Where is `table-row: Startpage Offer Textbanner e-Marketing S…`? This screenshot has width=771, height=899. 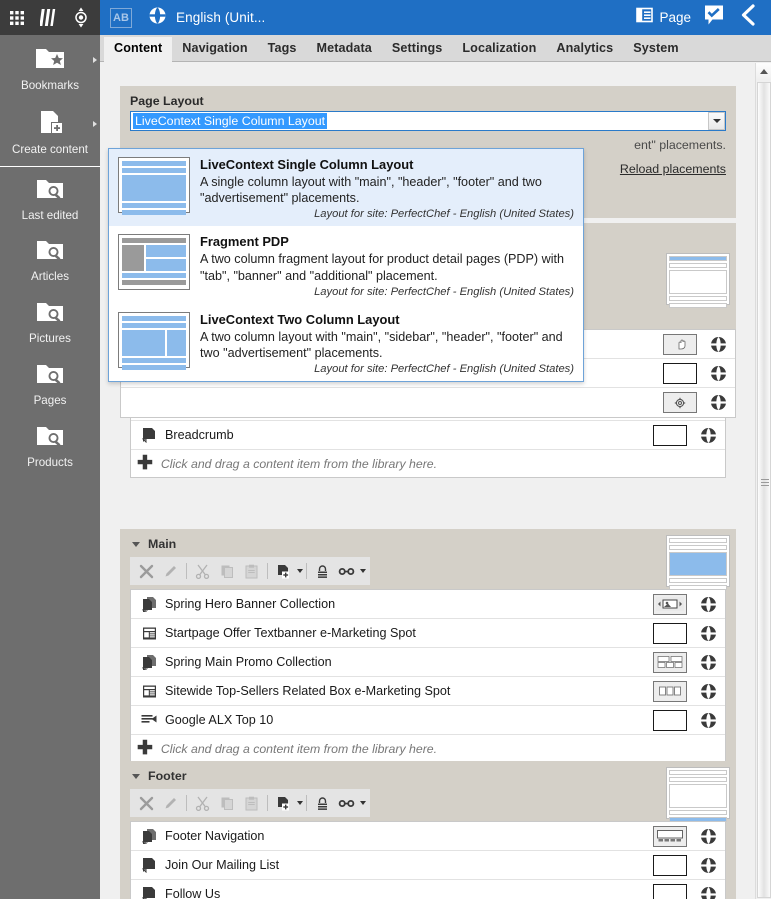
table-row: Startpage Offer Textbanner e-Marketing S… is located at coordinates (428, 633).